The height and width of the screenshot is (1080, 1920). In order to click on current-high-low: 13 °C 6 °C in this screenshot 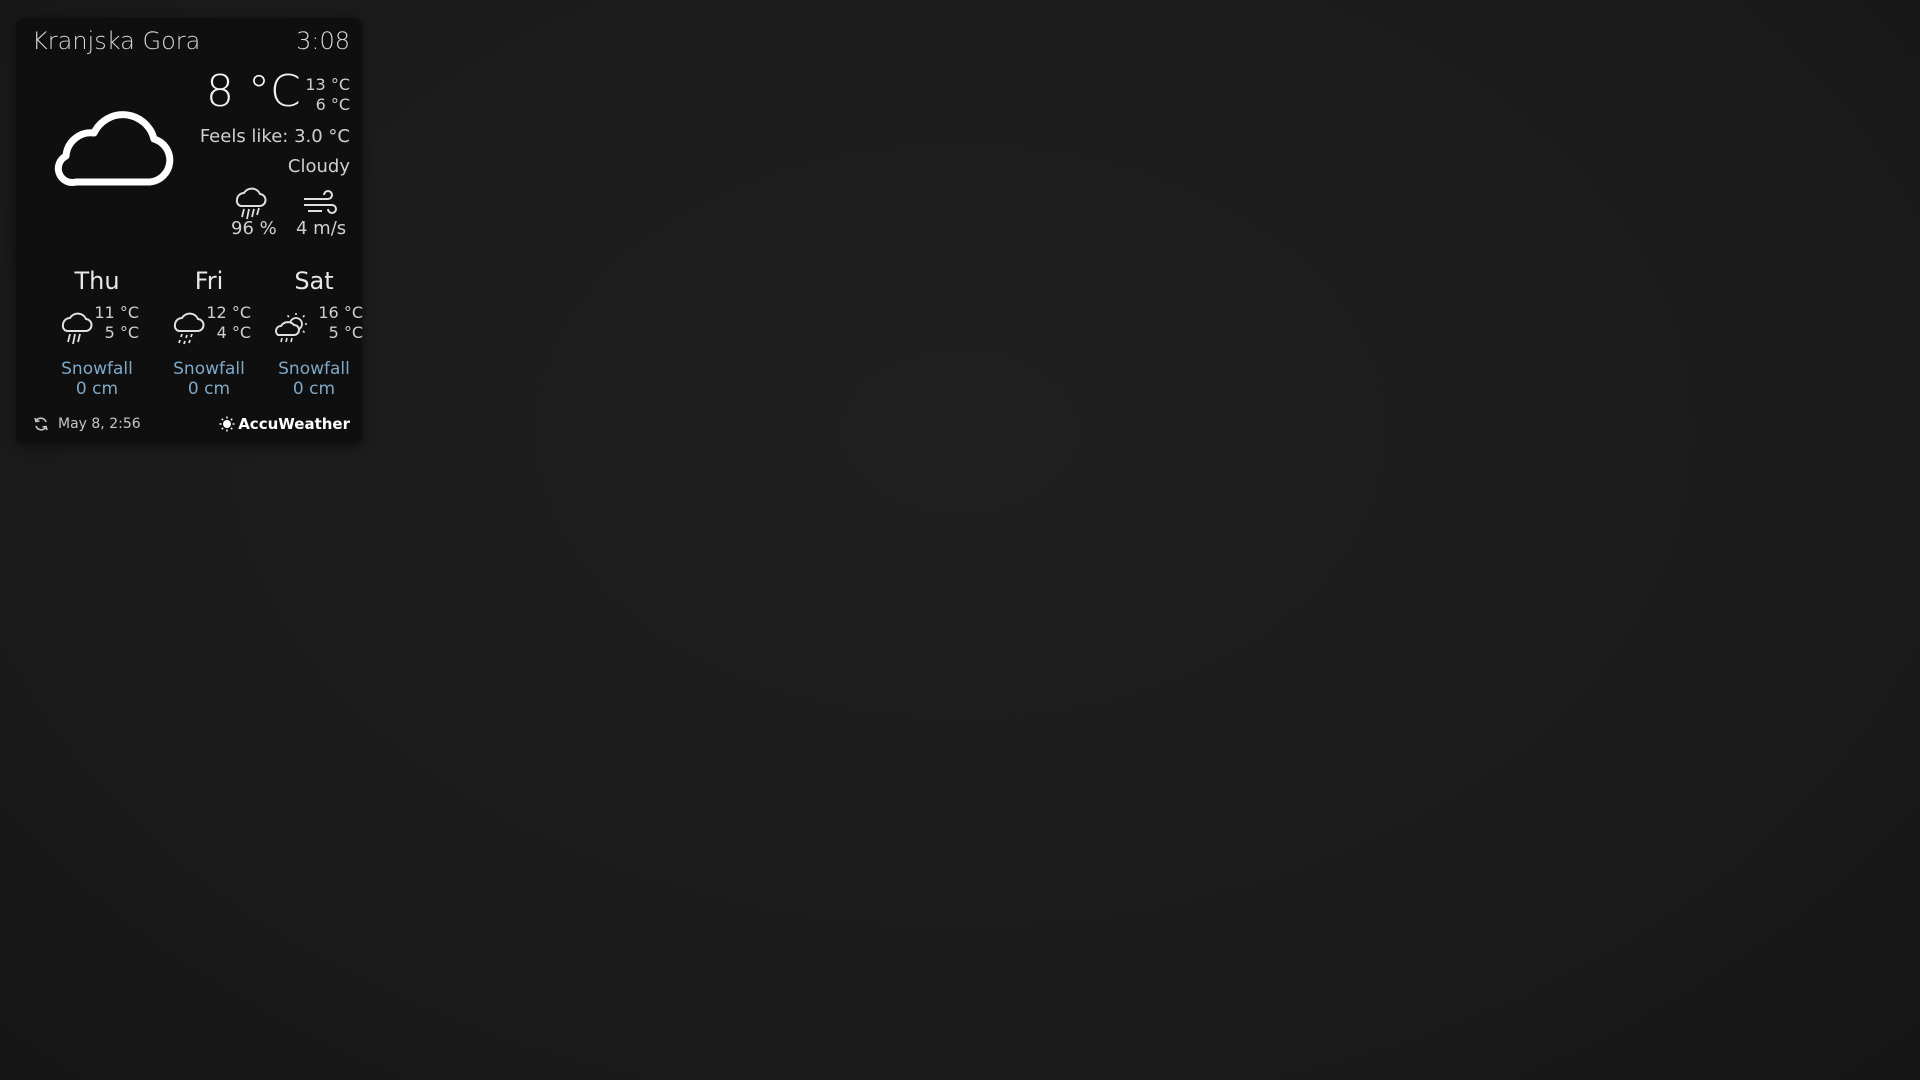, I will do `click(327, 95)`.